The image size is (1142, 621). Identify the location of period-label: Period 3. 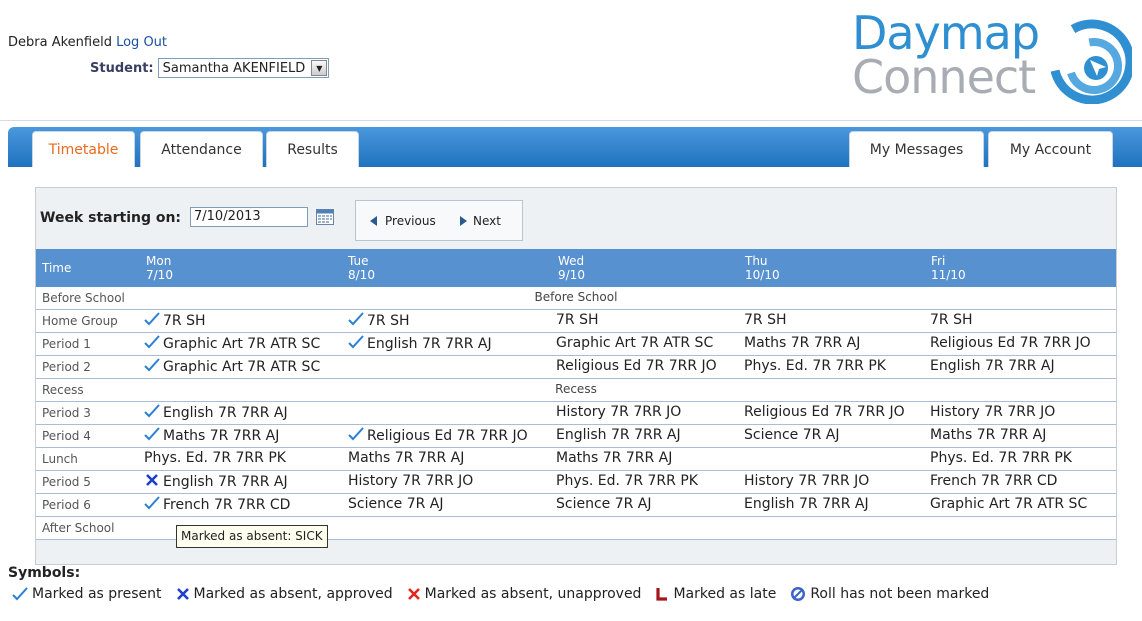
(66, 413).